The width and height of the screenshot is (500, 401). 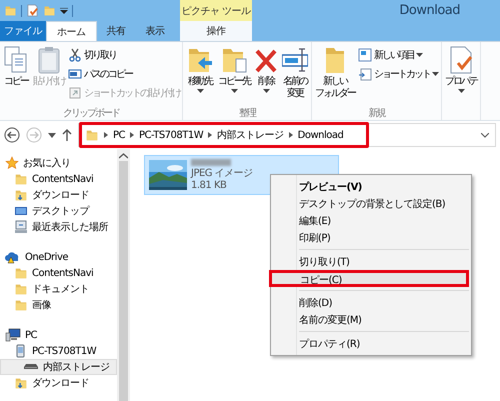 I want to click on clipboard-icon, so click(x=49, y=60).